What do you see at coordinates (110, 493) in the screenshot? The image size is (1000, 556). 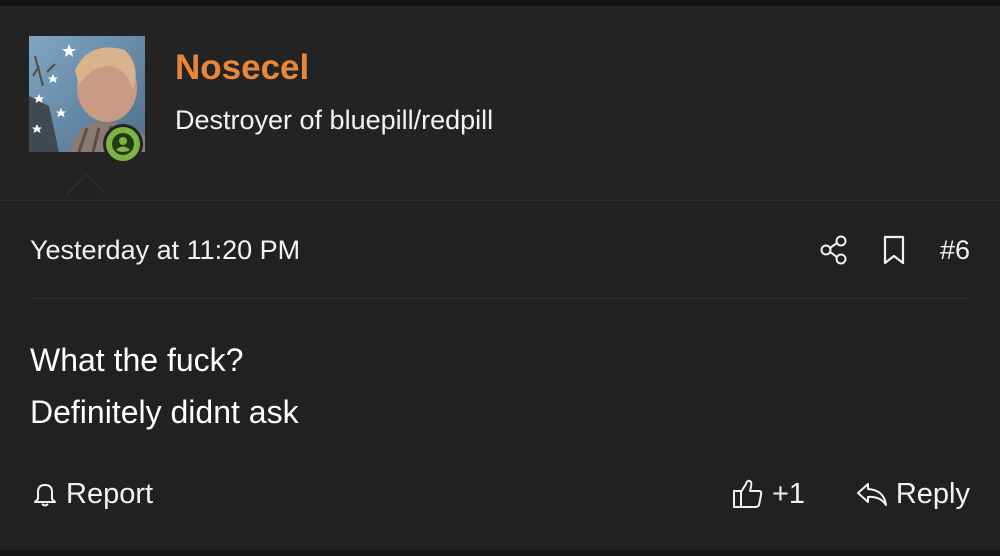 I see `report-label: Report` at bounding box center [110, 493].